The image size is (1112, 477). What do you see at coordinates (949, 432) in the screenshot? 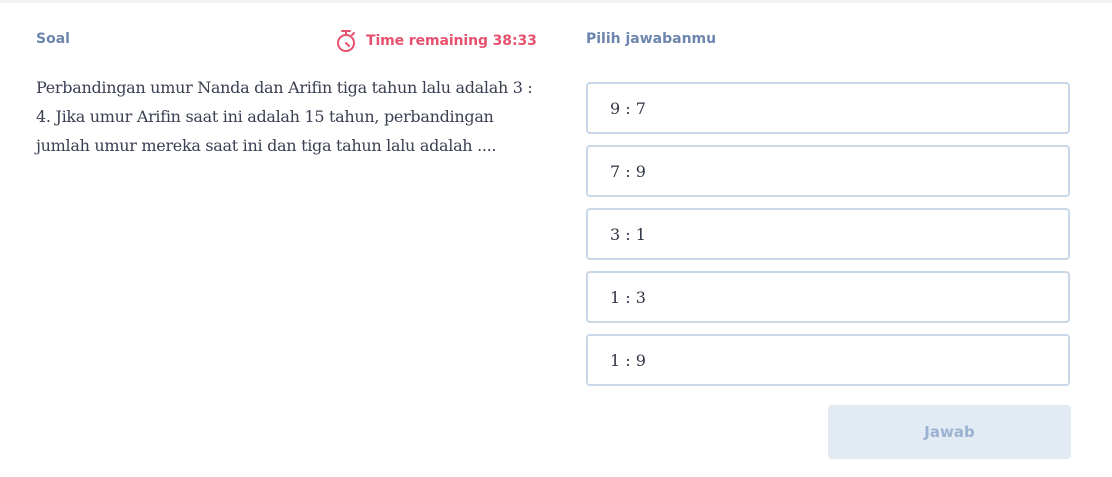
I see `submit-answer-button: Jawab` at bounding box center [949, 432].